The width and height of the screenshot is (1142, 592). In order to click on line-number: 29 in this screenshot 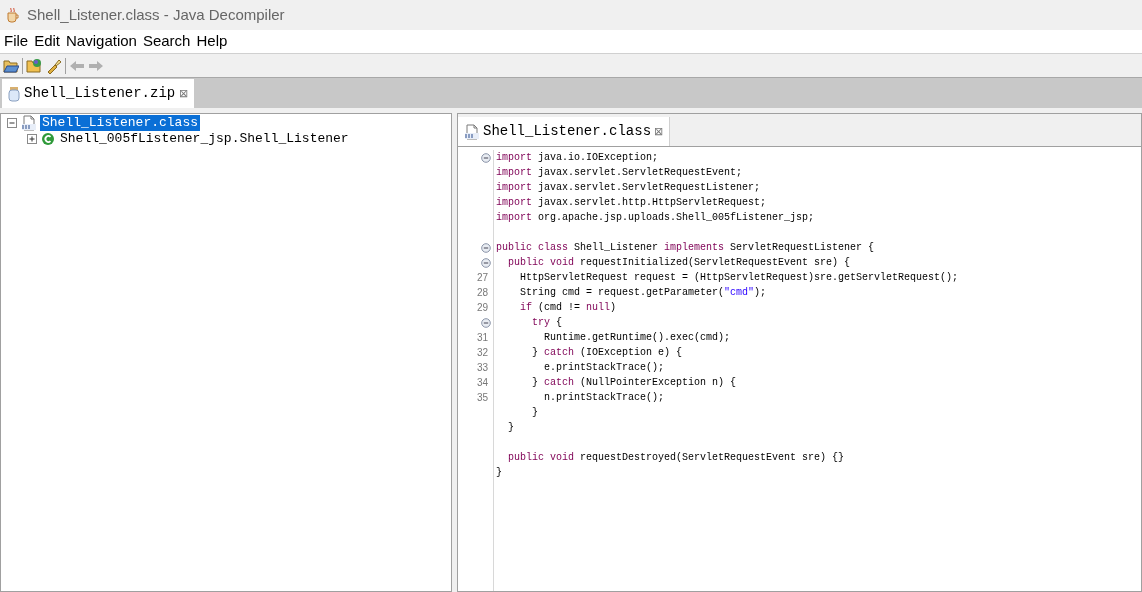, I will do `click(483, 308)`.